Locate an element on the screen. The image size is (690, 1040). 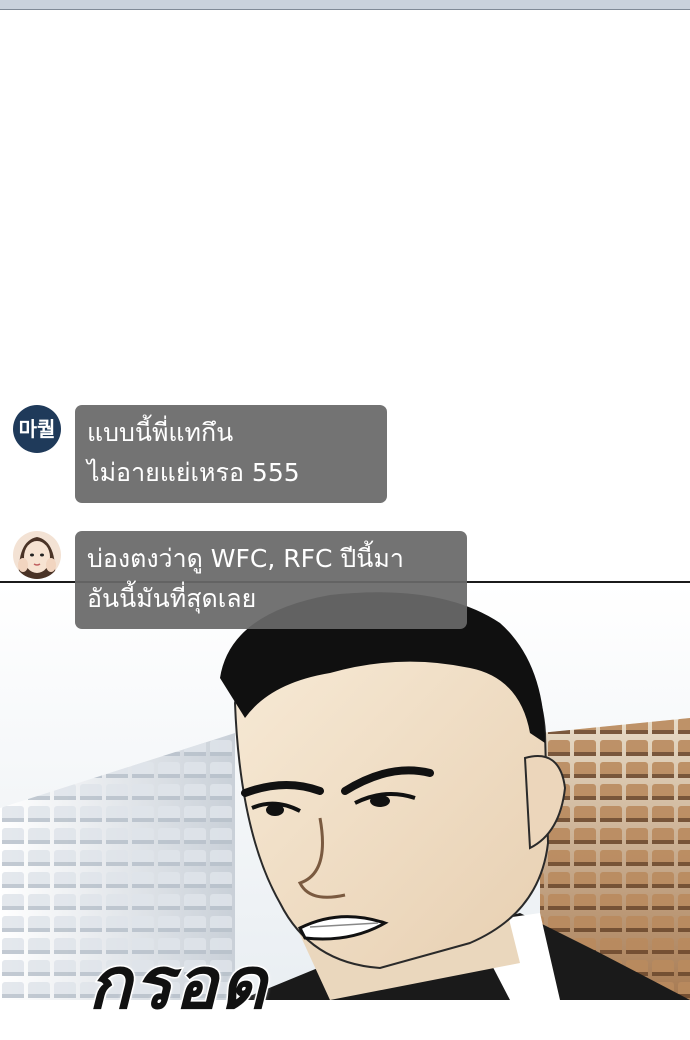
bubble-line: อันนี้มันที่สุดเลย is located at coordinates (172, 598).